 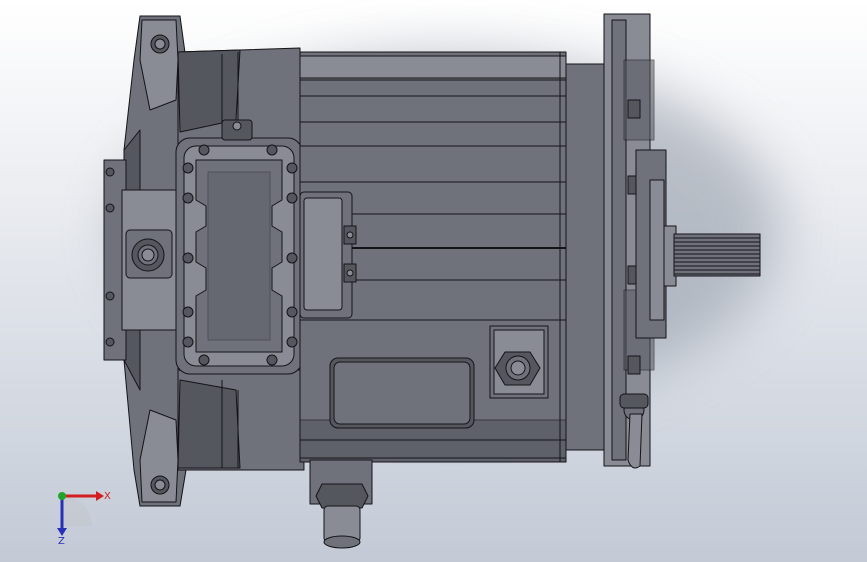 I want to click on terminal-box, so click(x=239, y=247).